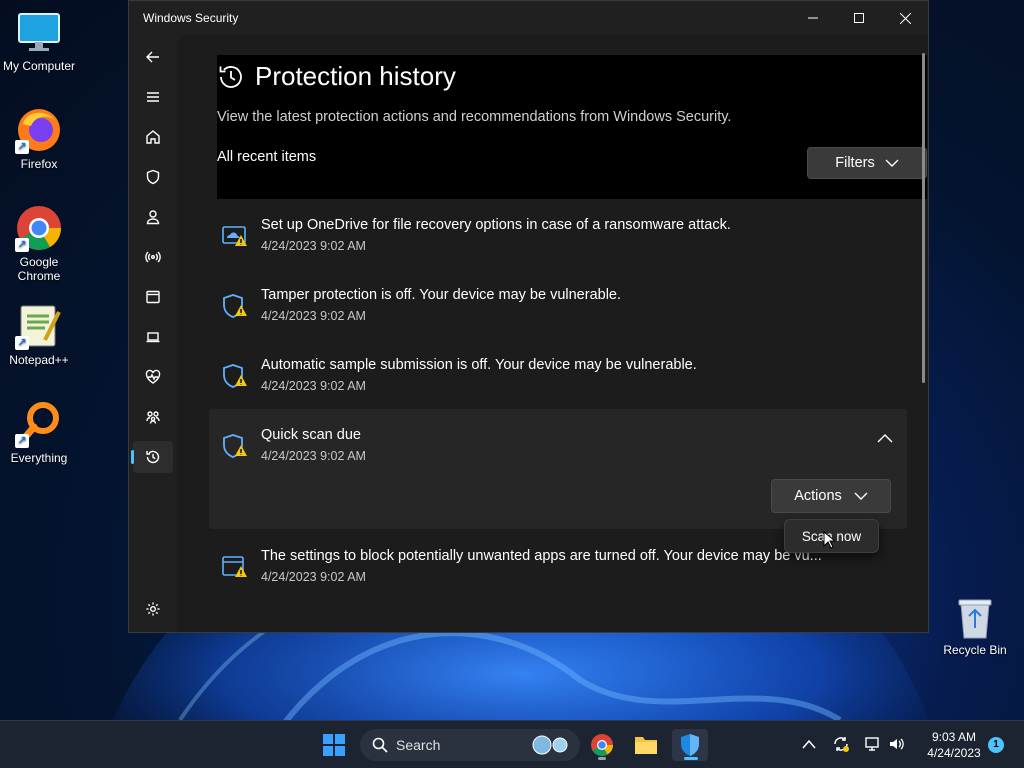 The image size is (1024, 768). I want to click on taskbar: Search 9:03 AM 4/24/2023 1, so click(512, 744).